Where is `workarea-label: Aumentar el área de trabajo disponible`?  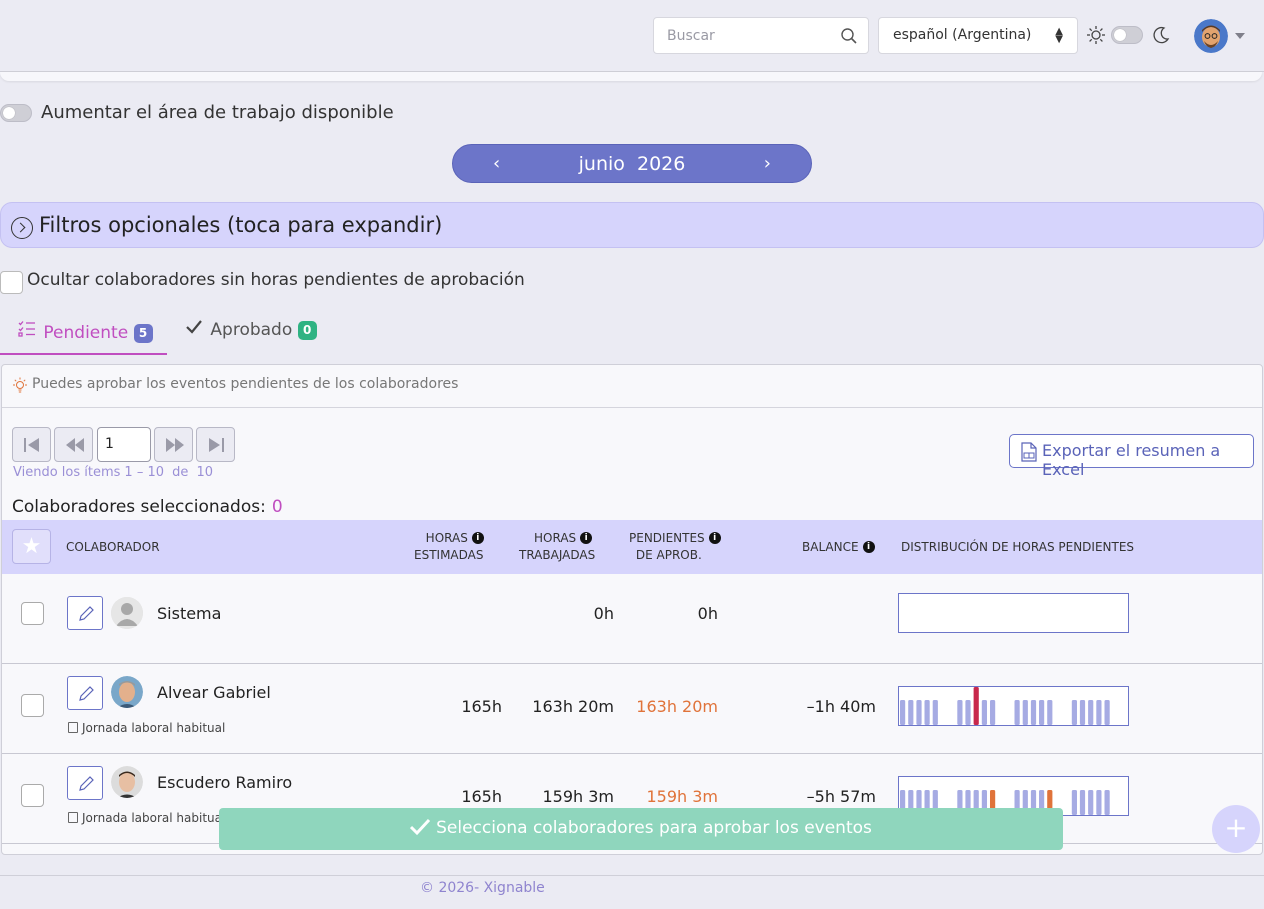 workarea-label: Aumentar el área de trabajo disponible is located at coordinates (217, 112).